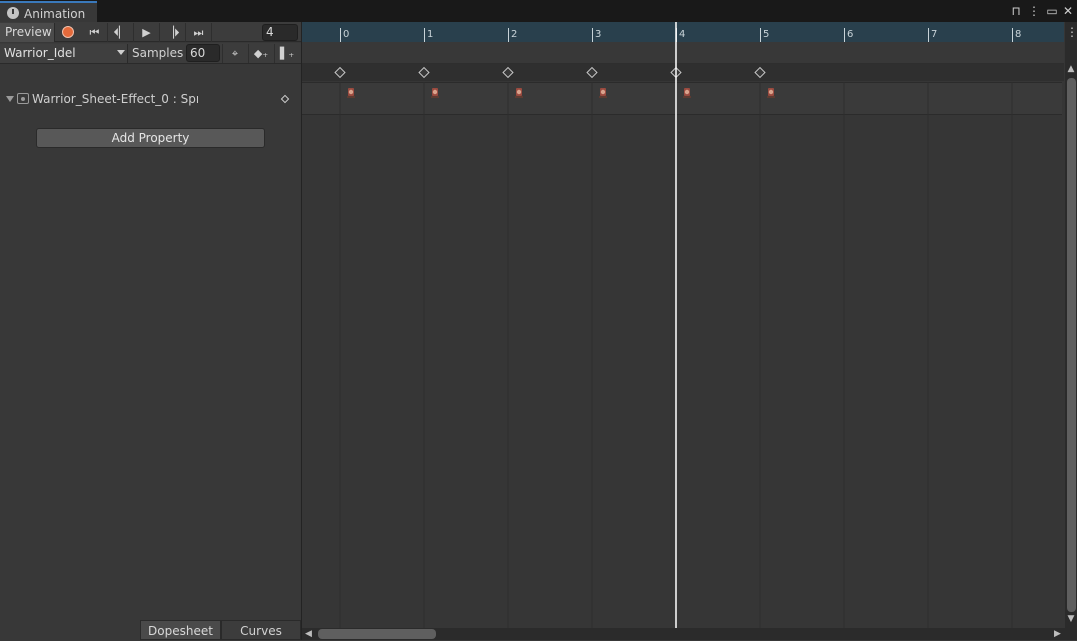 The height and width of the screenshot is (641, 1077). I want to click on scroll-left-icon: ◀, so click(310, 634).